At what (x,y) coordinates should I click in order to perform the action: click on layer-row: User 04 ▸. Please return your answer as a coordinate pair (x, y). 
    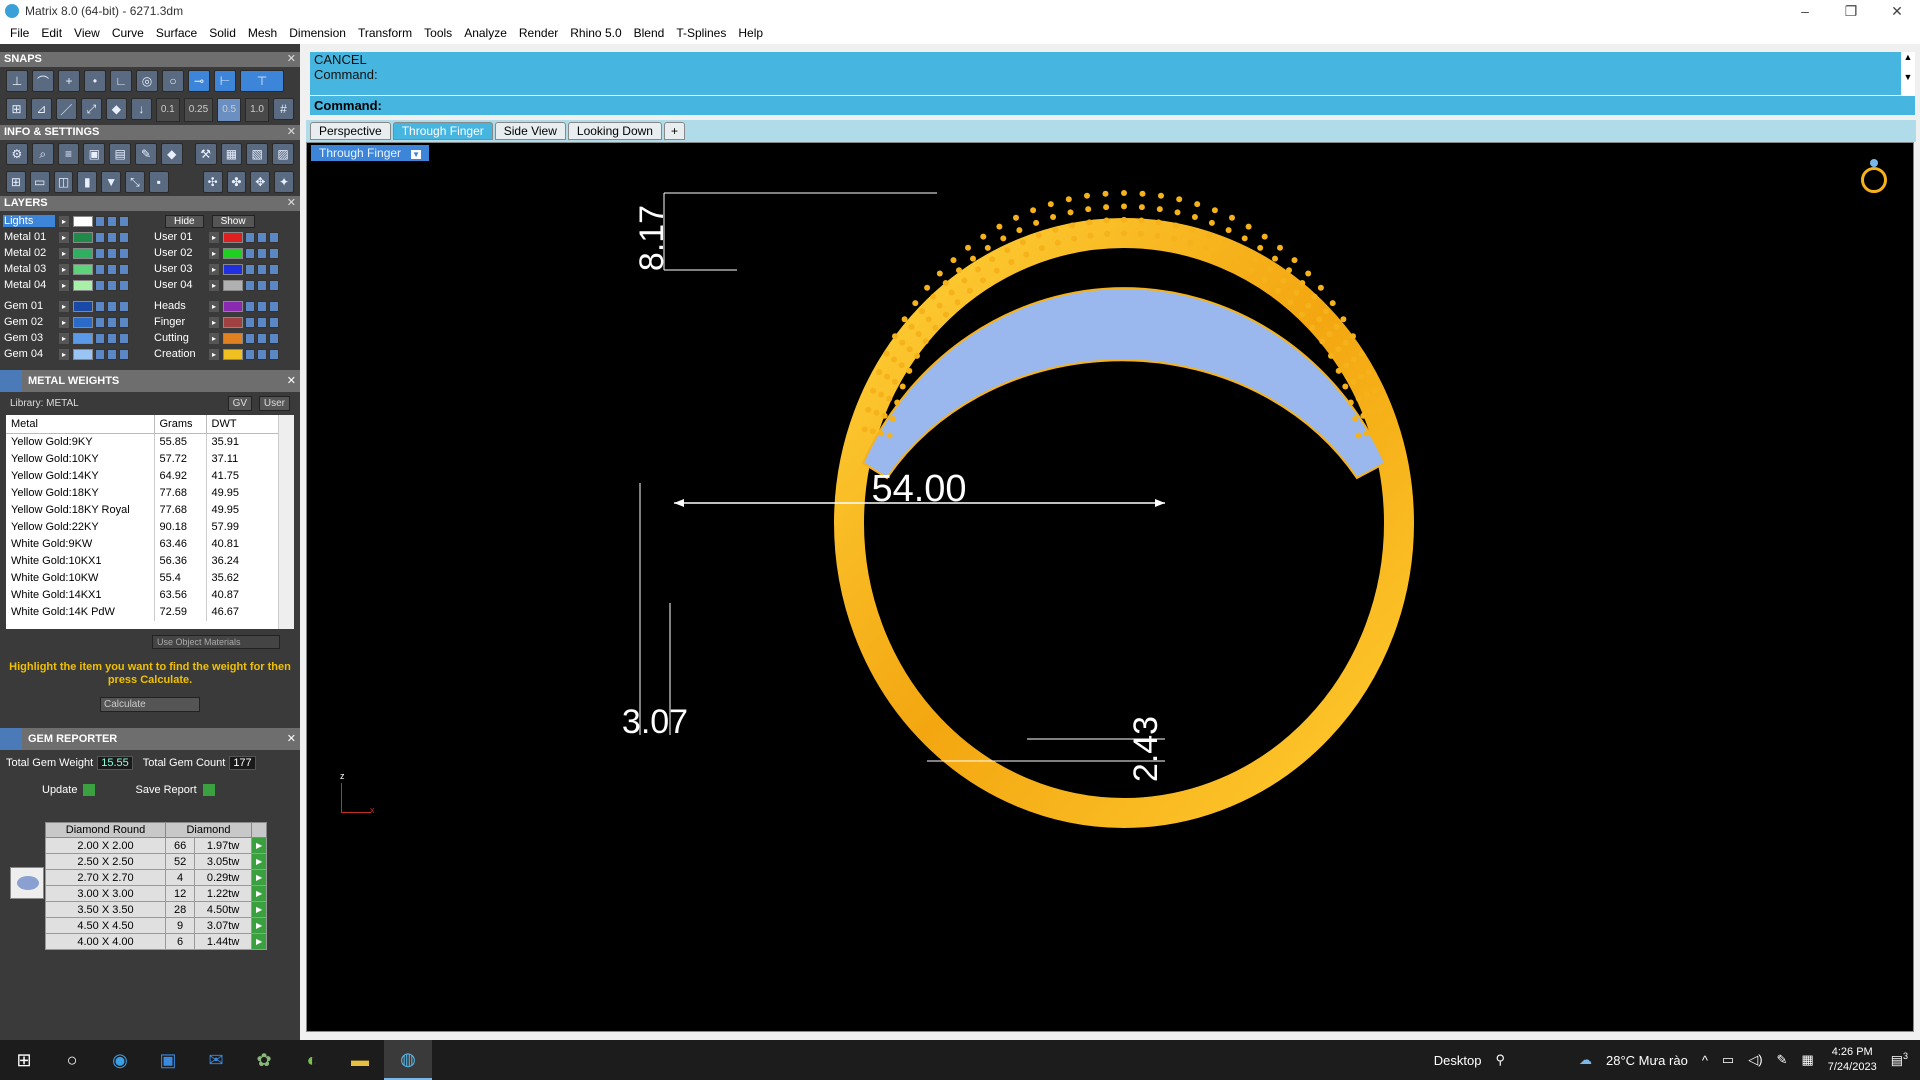
    Looking at the image, I should click on (228, 285).